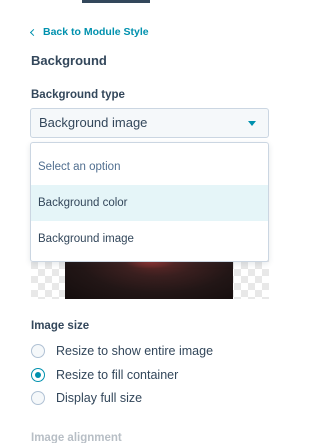  I want to click on caret-down-icon, so click(252, 123).